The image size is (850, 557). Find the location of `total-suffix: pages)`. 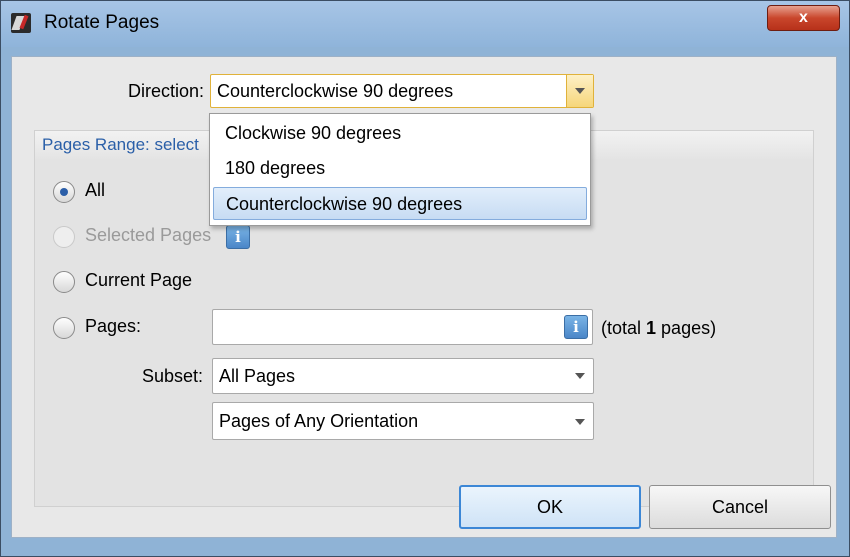

total-suffix: pages) is located at coordinates (686, 328).